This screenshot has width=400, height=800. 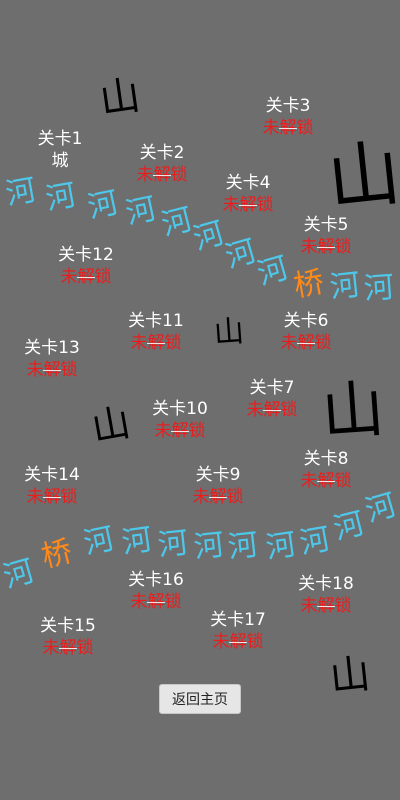 I want to click on level-node-5: 关卡5 未解锁, so click(x=326, y=236).